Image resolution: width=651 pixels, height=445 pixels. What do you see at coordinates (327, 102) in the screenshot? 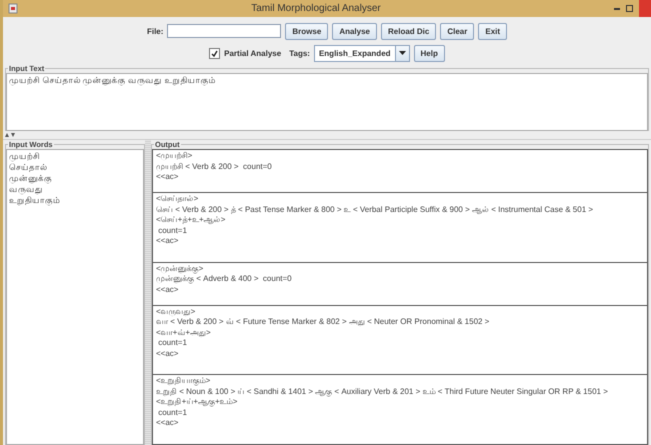
I see `input-text-area: முயற்சி செய்தால் முன்னுக்கு வருவது உறுதியாகும்` at bounding box center [327, 102].